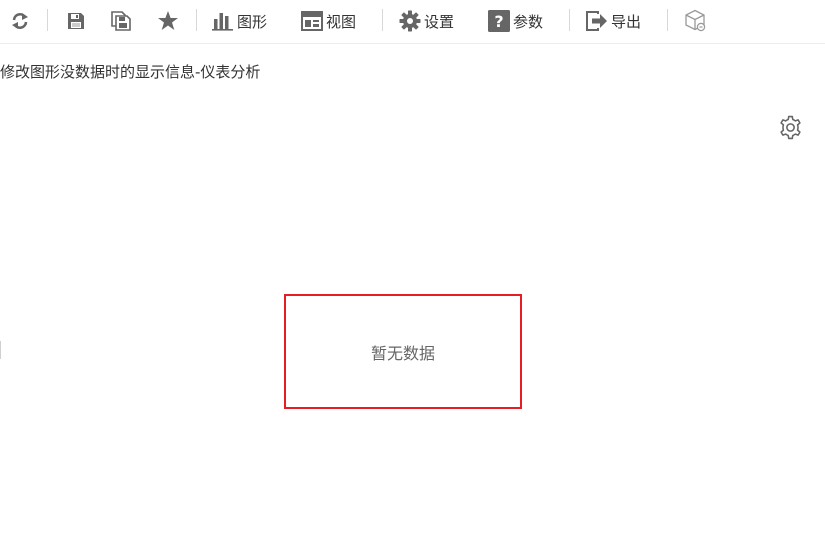 The image size is (825, 537). I want to click on gear-icon, so click(410, 21).